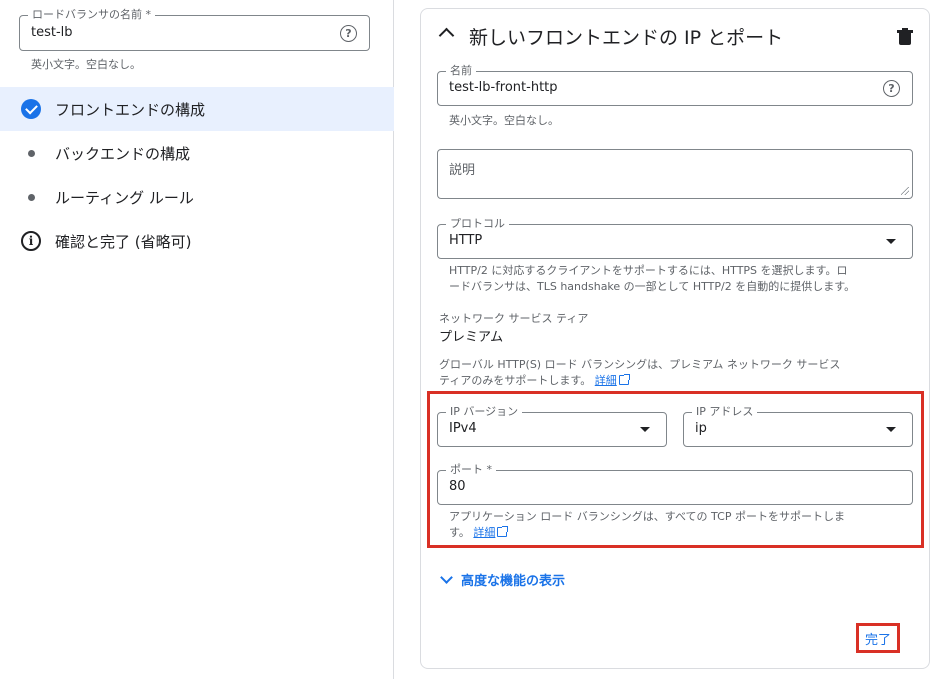 The height and width of the screenshot is (679, 936). Describe the element at coordinates (31, 241) in the screenshot. I see `info-icon: i` at that location.